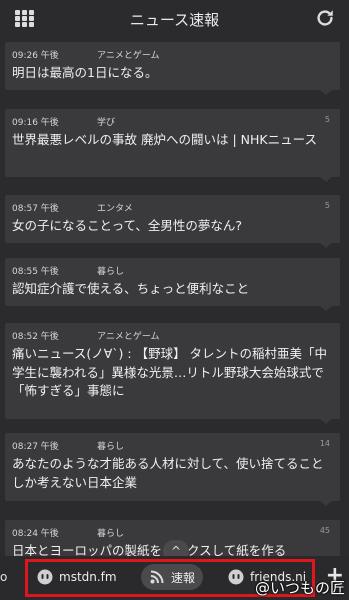 This screenshot has width=349, height=600. Describe the element at coordinates (35, 337) in the screenshot. I see `card-time: 08:52 午後` at that location.